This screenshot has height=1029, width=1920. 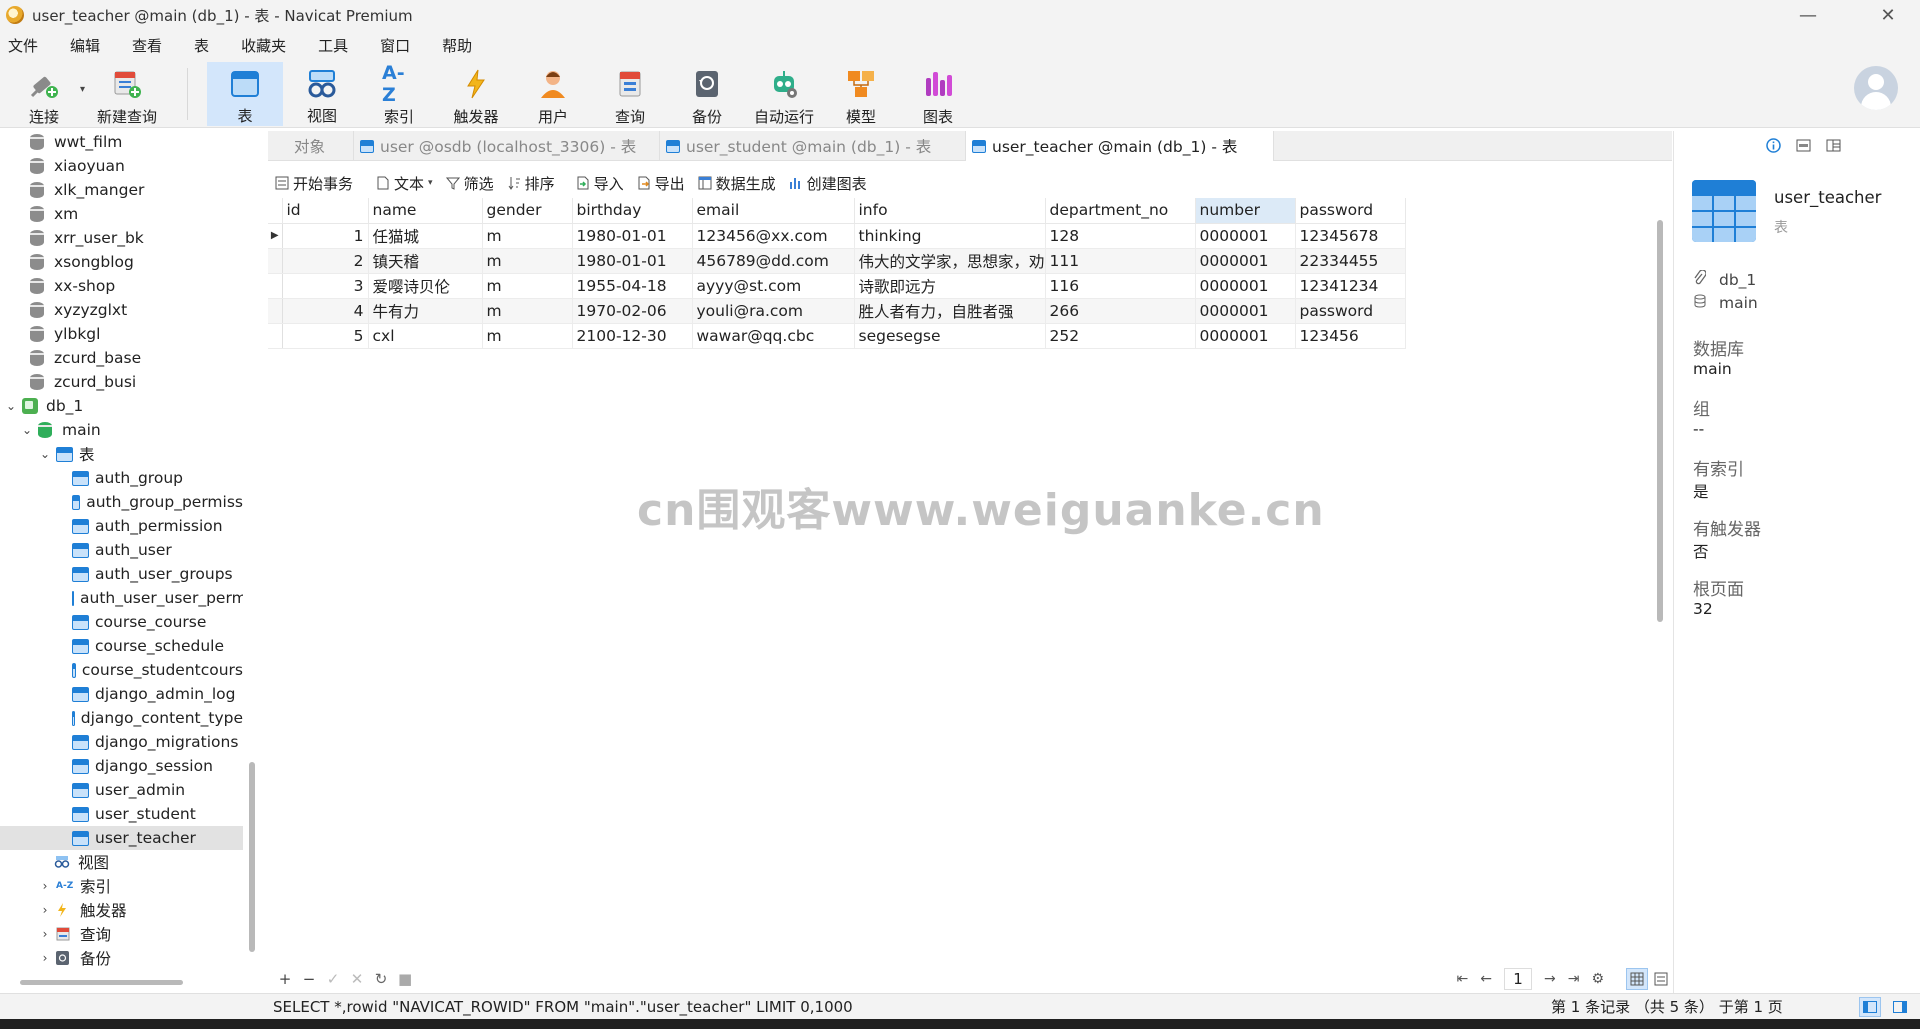 What do you see at coordinates (1870, 1007) in the screenshot?
I see `toggle-left-pane-icon` at bounding box center [1870, 1007].